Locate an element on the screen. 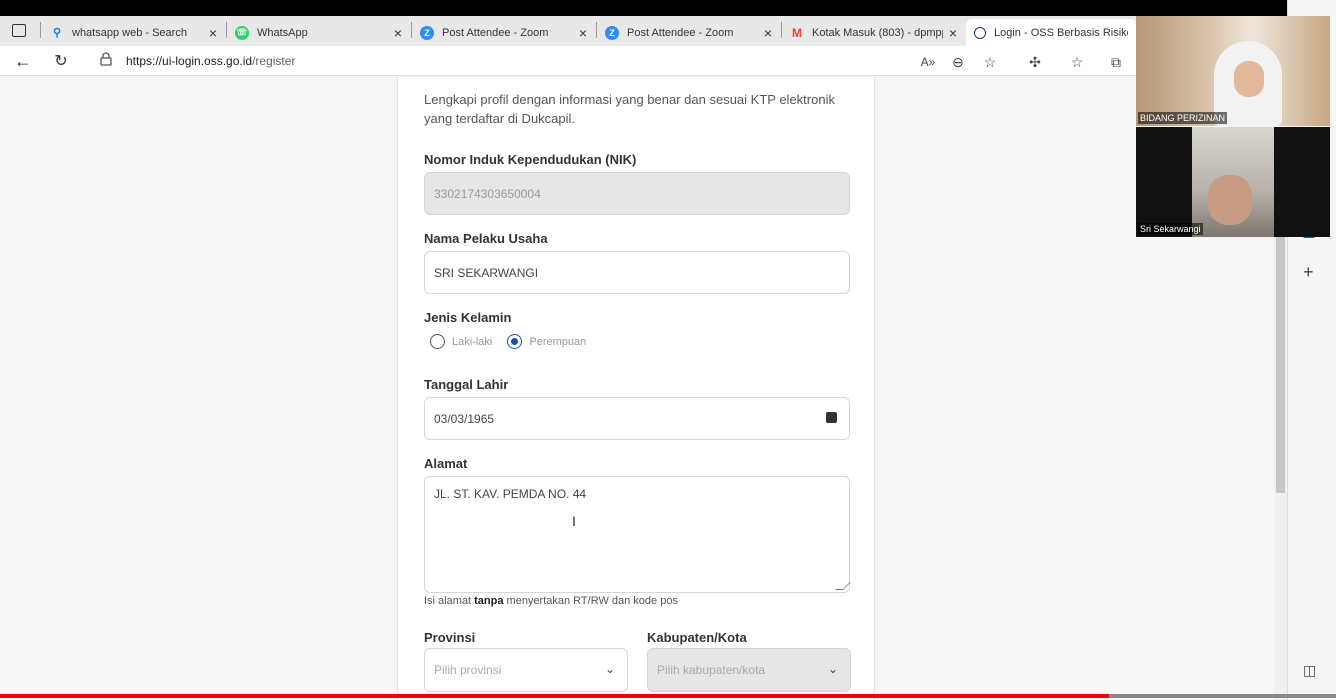  tab-zoom-2: Z Post Attendee - Zoom × is located at coordinates (688, 32).